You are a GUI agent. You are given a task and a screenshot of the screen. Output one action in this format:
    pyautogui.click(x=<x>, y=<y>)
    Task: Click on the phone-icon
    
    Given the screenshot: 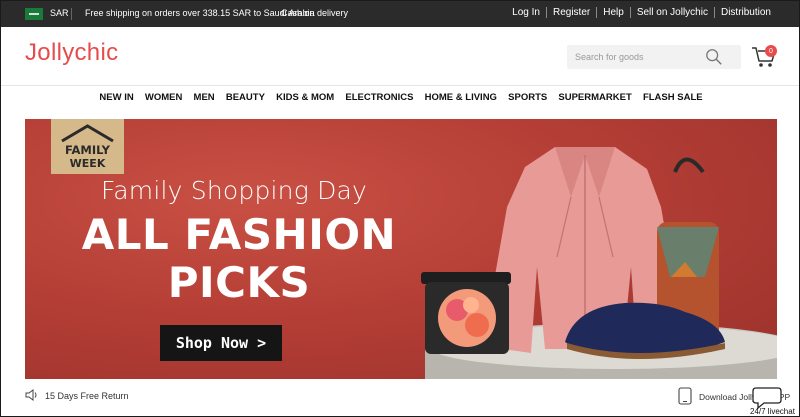 What is the action you would take?
    pyautogui.click(x=685, y=396)
    